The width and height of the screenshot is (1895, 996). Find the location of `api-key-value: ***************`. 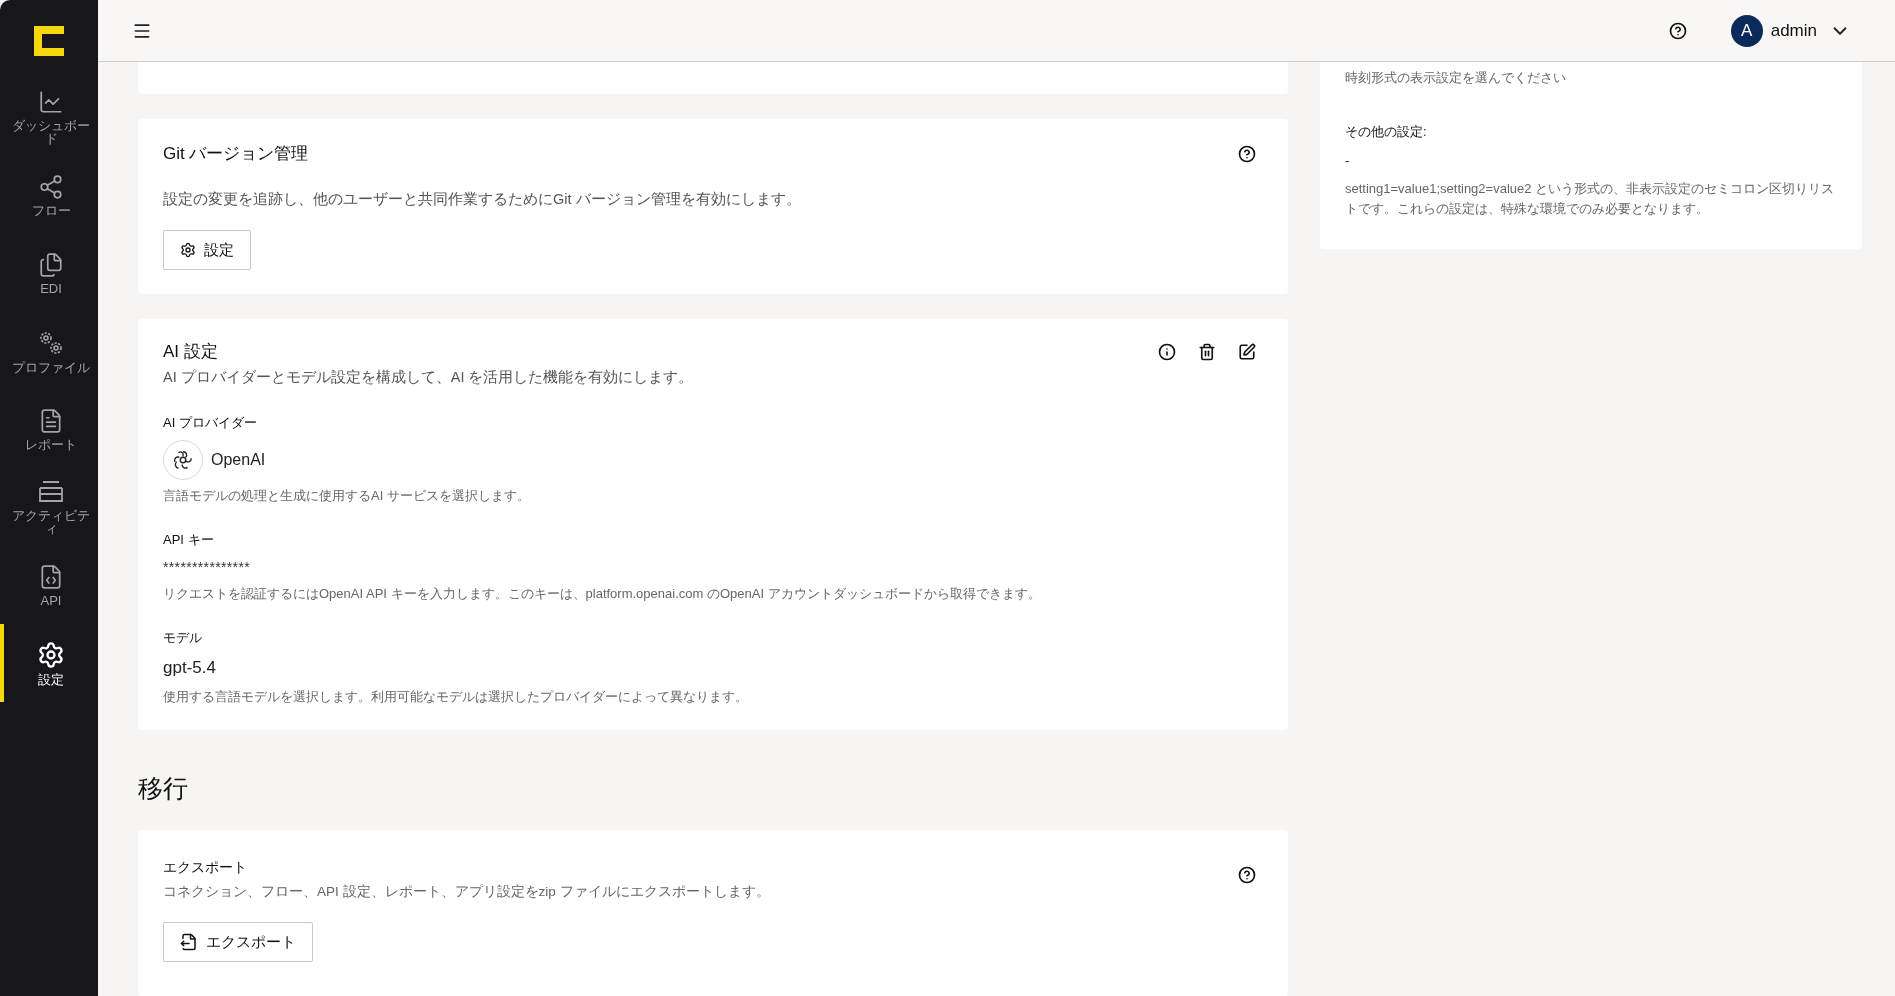

api-key-value: *************** is located at coordinates (207, 567).